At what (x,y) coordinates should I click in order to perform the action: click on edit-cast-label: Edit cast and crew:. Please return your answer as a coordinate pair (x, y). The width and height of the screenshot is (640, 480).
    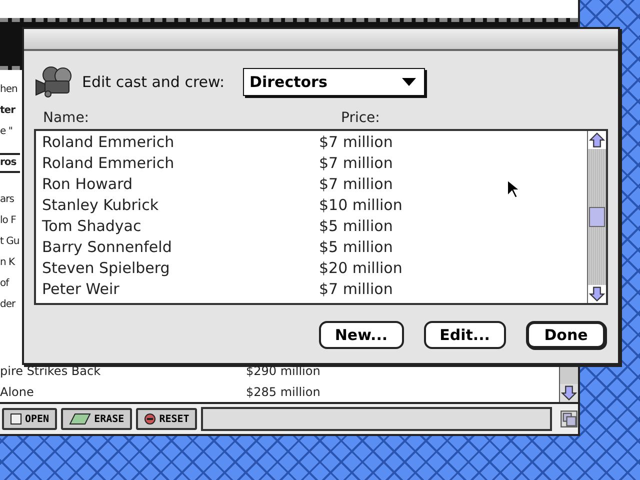
    Looking at the image, I should click on (153, 82).